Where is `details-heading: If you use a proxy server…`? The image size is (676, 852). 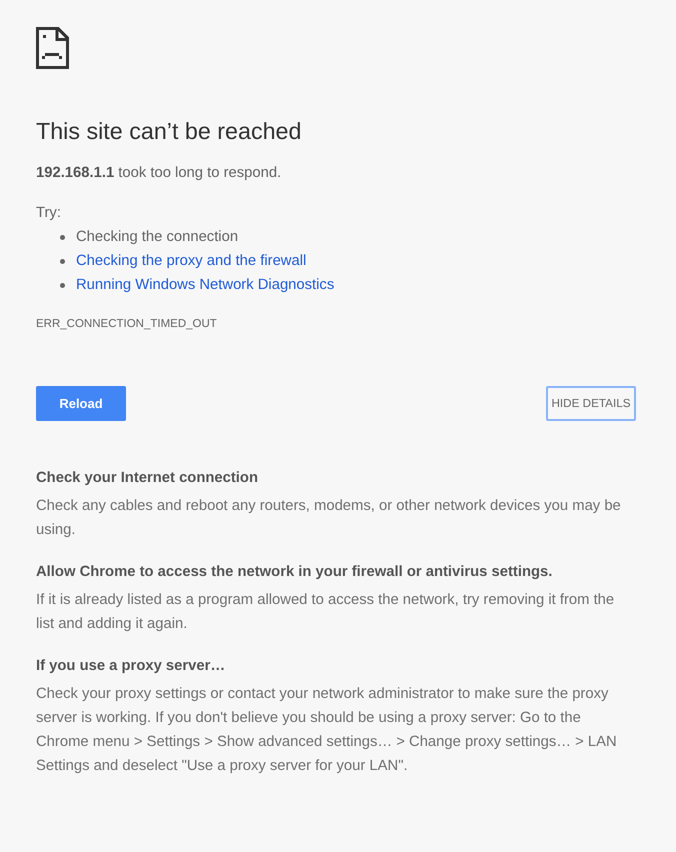
details-heading: If you use a proxy server… is located at coordinates (131, 666).